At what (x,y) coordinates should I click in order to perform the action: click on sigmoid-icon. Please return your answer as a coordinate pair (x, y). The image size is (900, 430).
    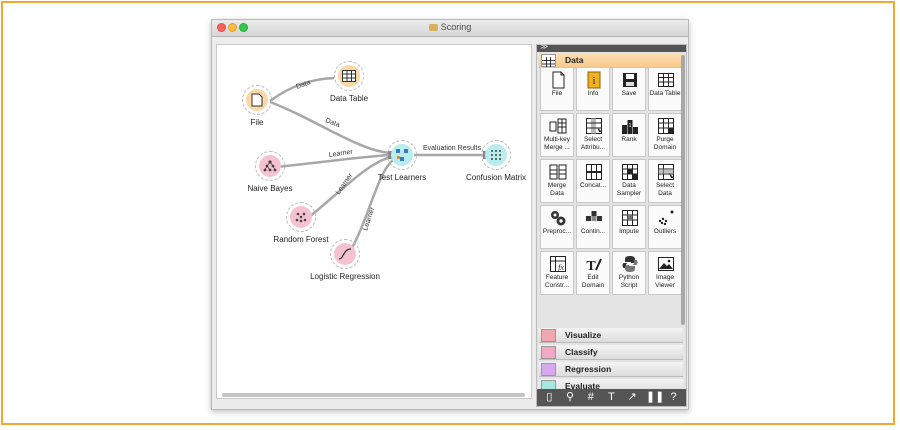
    Looking at the image, I should click on (345, 254).